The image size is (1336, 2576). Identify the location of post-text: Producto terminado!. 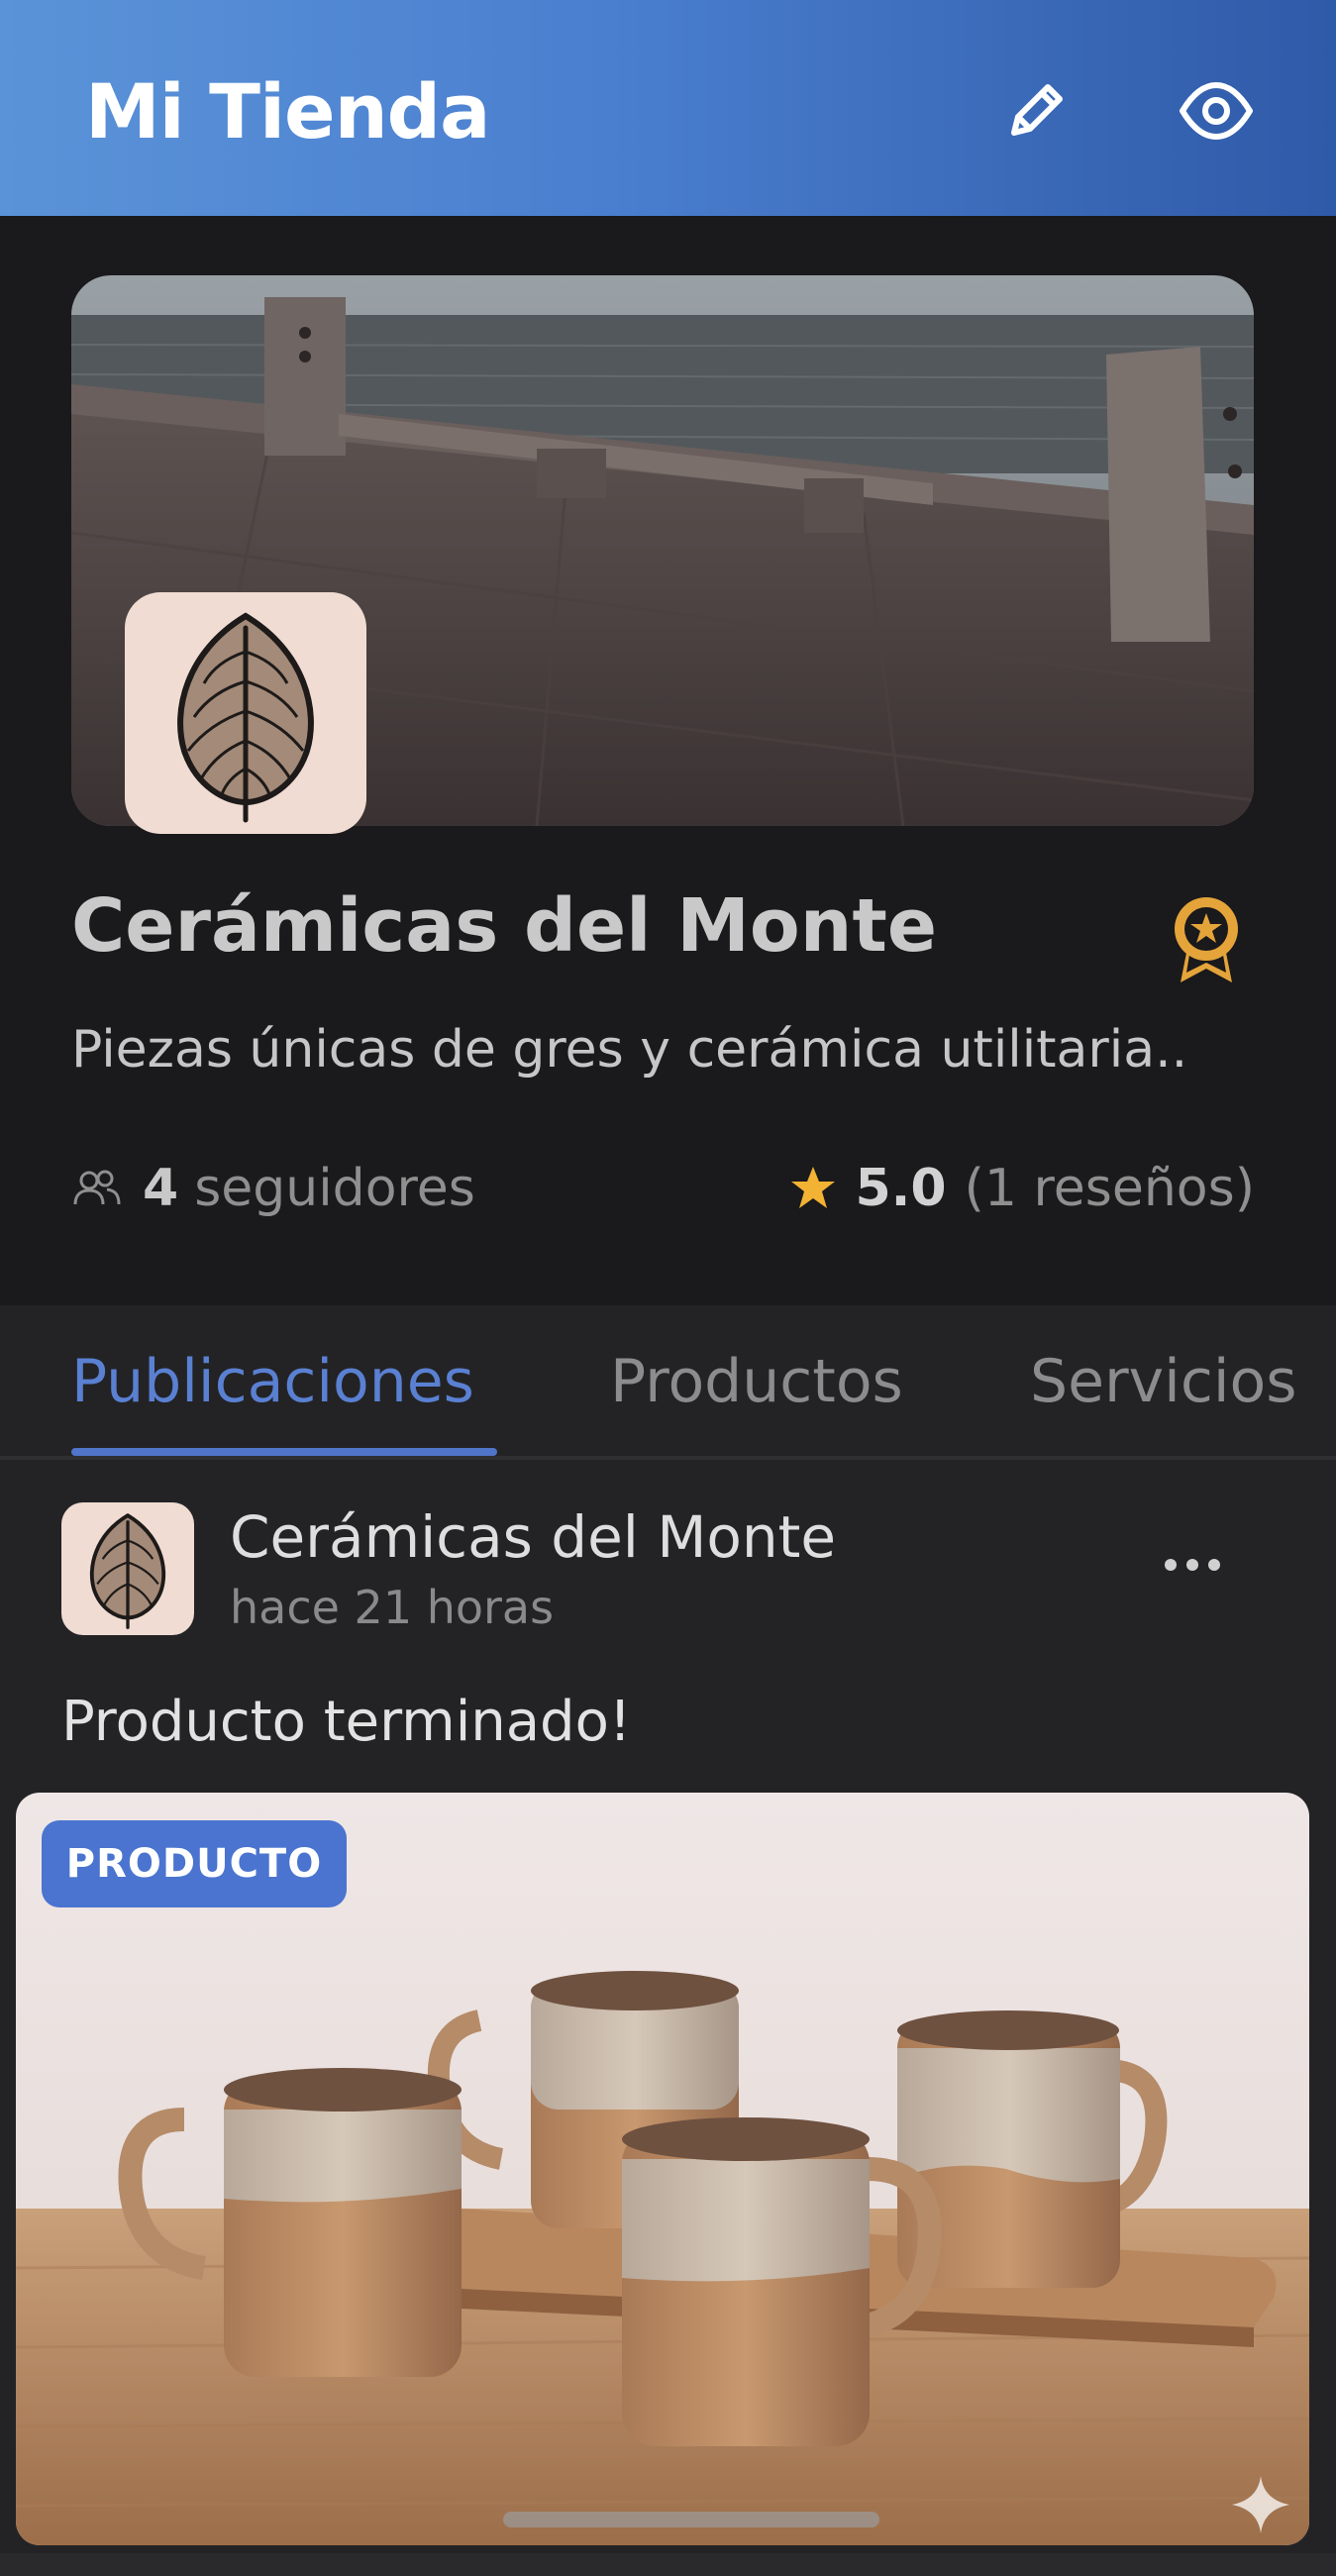
(346, 1722).